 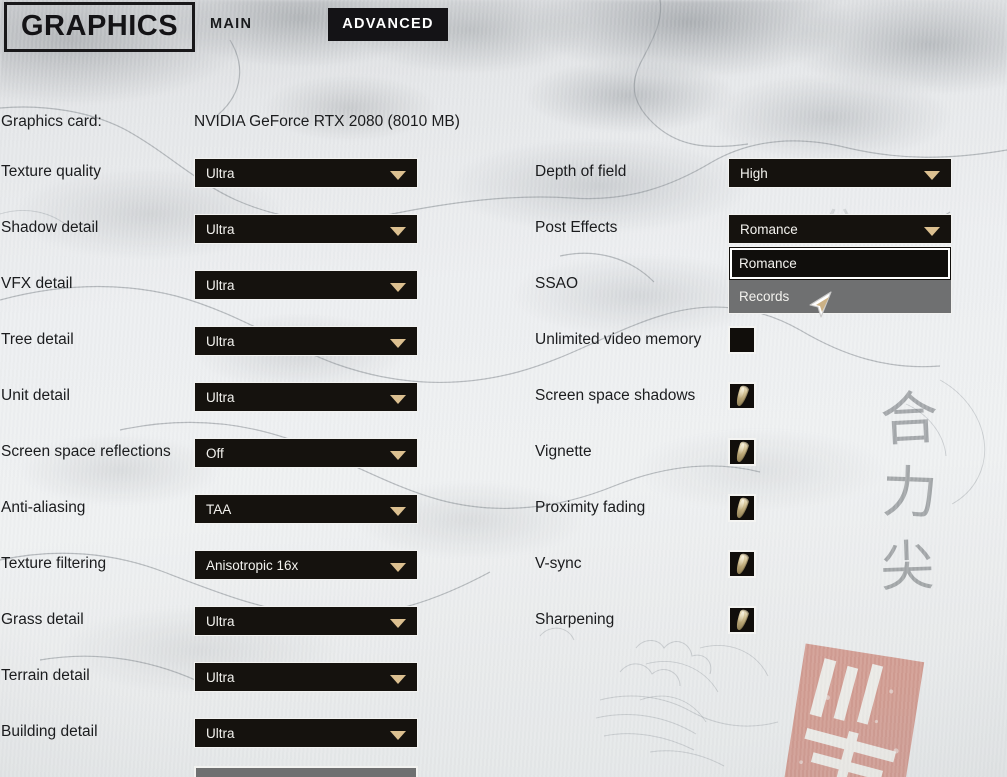 What do you see at coordinates (45, 675) in the screenshot?
I see `setting-label: Terrain detail` at bounding box center [45, 675].